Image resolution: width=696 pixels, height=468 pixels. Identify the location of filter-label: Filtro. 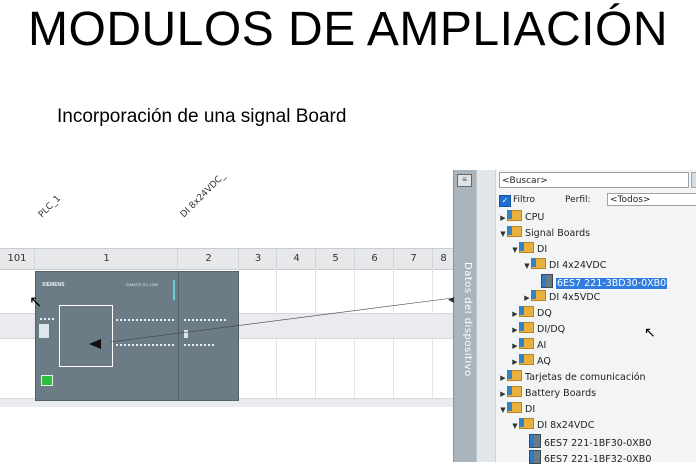
(524, 200).